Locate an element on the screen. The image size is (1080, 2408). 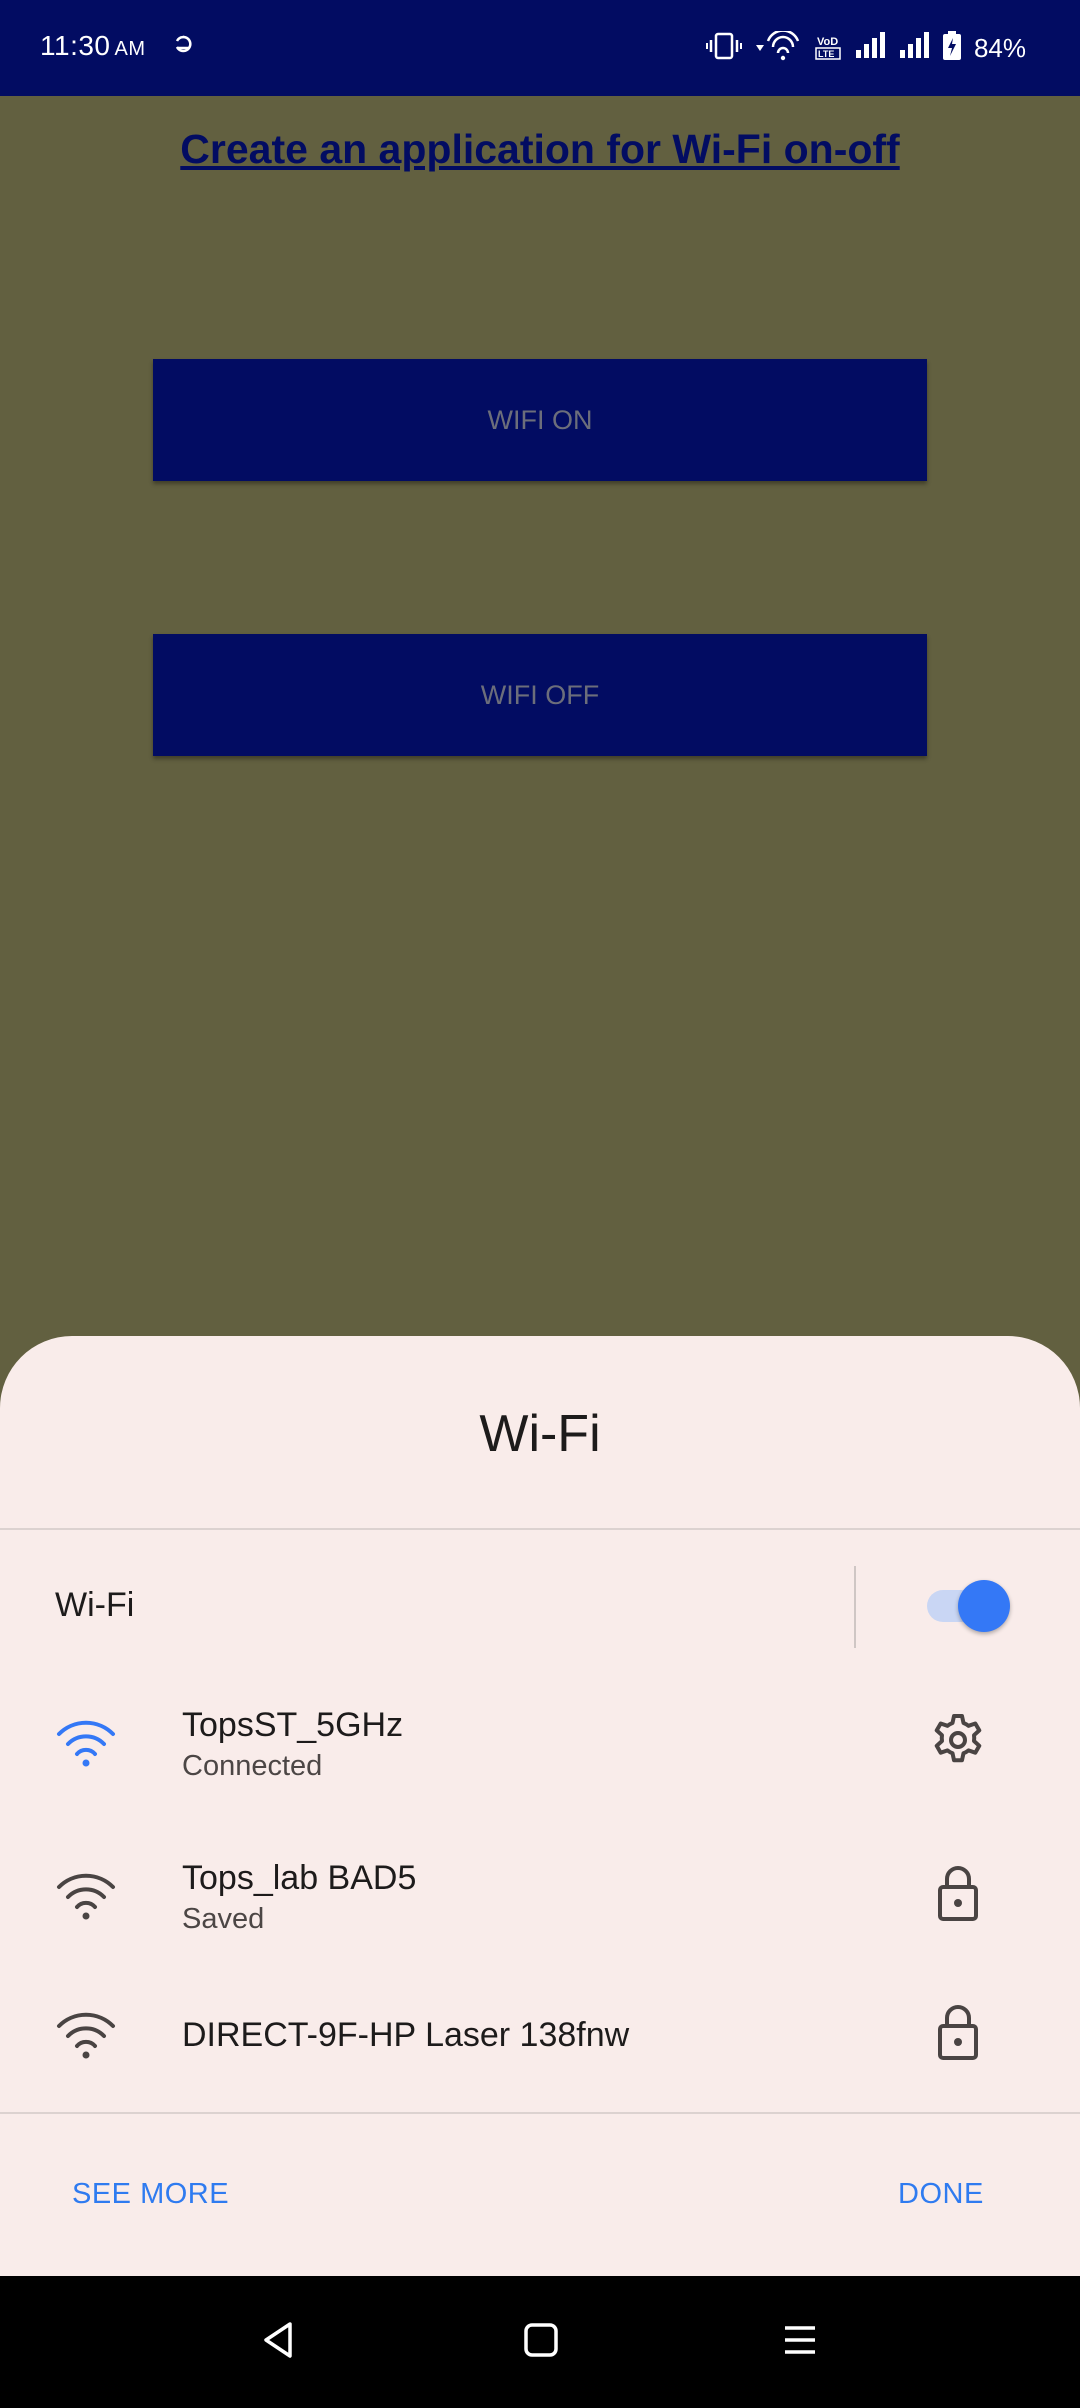
volte-icon: VoD LTE is located at coordinates (828, 48).